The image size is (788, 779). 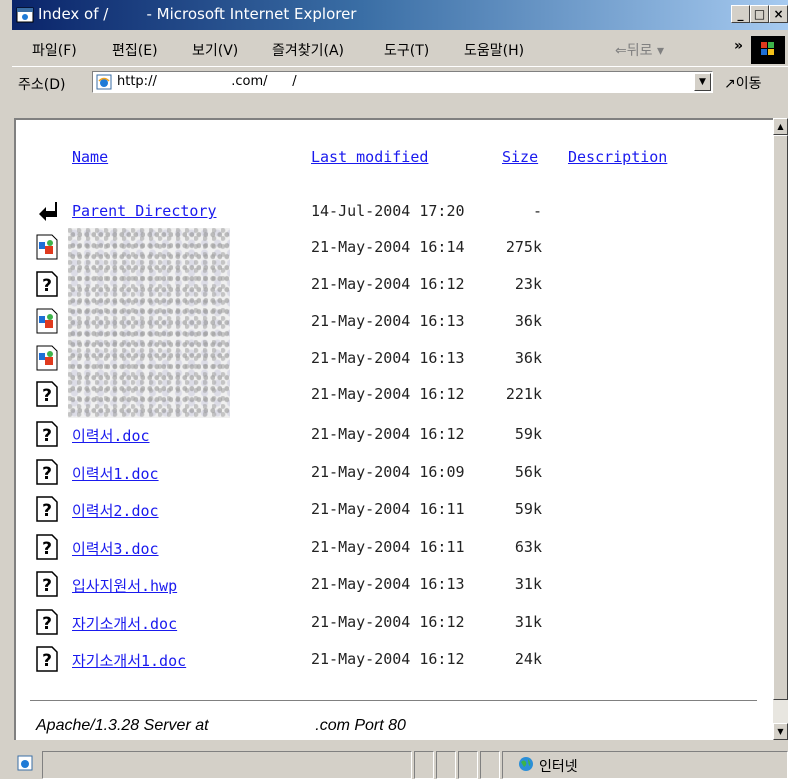 What do you see at coordinates (149, 323) in the screenshot?
I see `redacted-filenames` at bounding box center [149, 323].